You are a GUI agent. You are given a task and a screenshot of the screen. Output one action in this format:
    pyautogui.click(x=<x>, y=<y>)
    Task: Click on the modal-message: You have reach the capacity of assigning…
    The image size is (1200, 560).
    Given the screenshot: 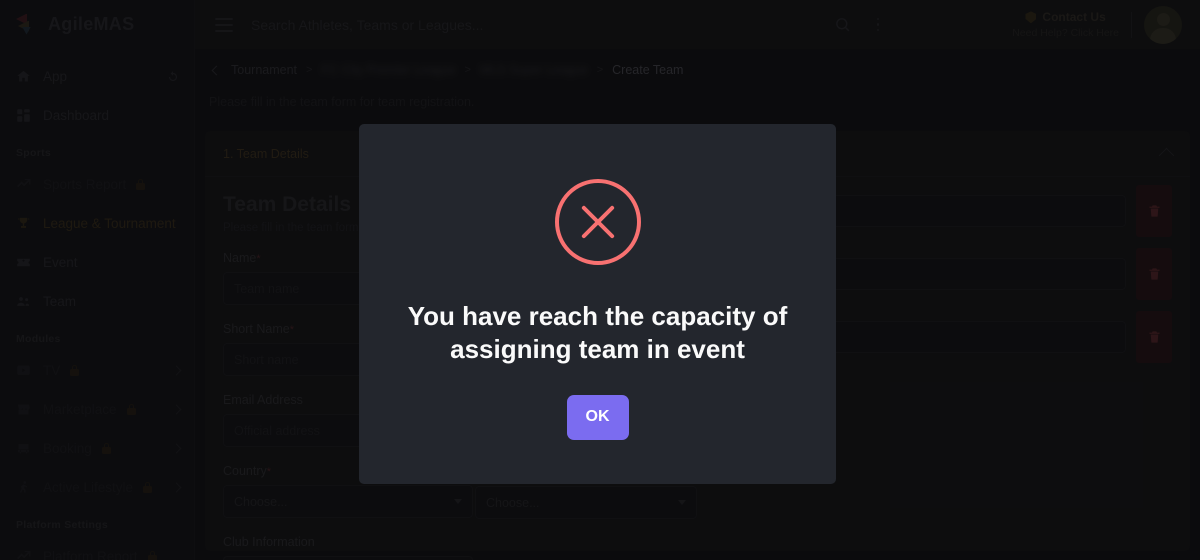 What is the action you would take?
    pyautogui.click(x=597, y=333)
    